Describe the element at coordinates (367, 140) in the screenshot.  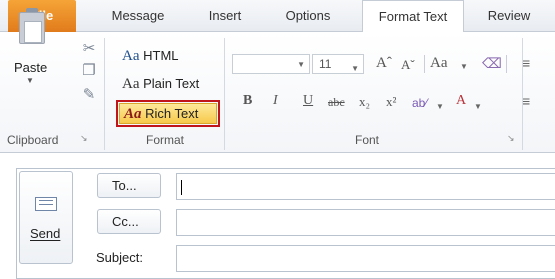
I see `group-label-font: Font` at that location.